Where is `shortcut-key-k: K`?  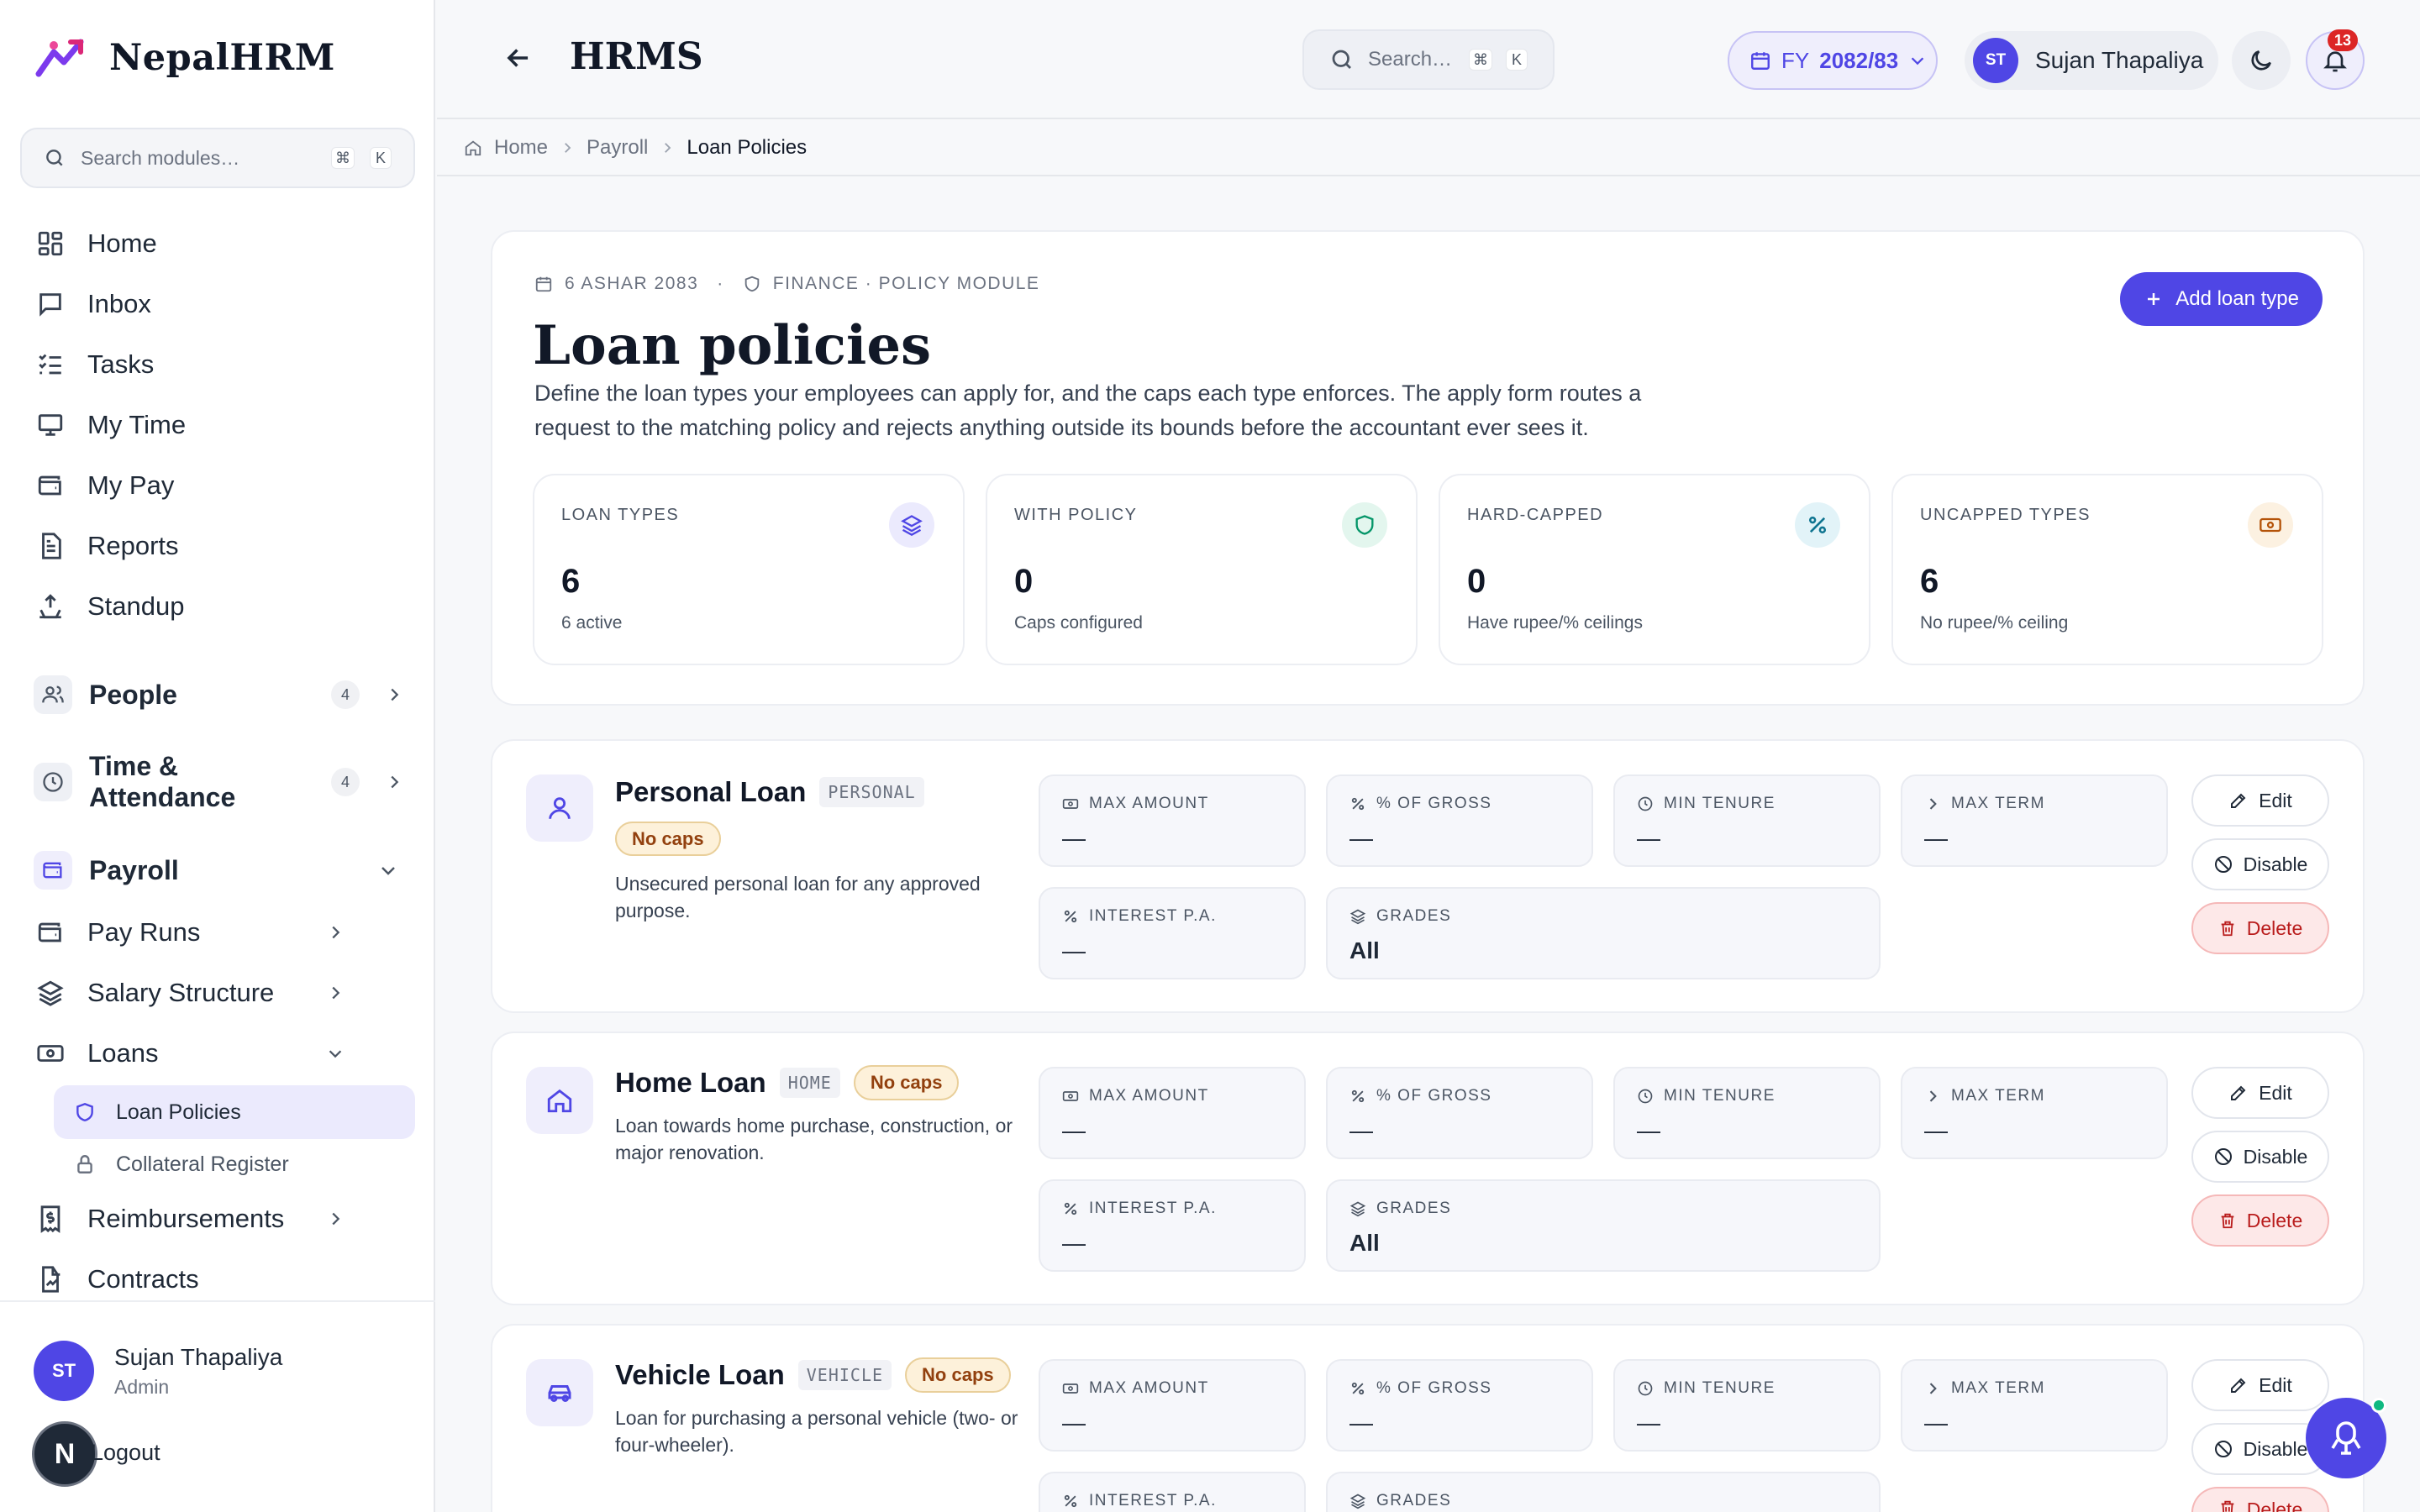
shortcut-key-k: K is located at coordinates (1517, 60).